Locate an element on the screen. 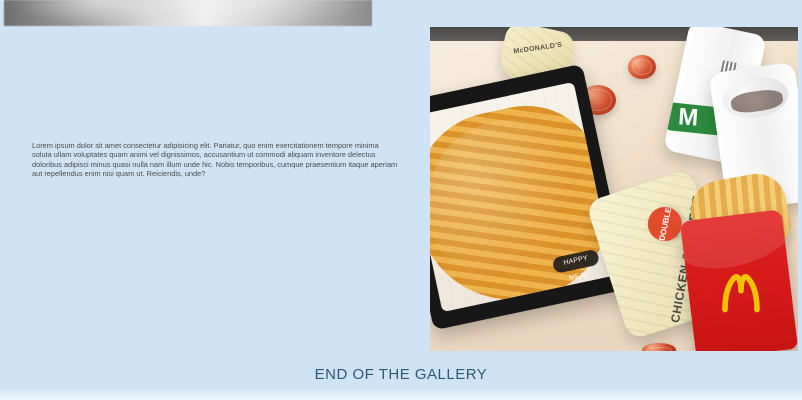 Image resolution: width=802 pixels, height=400 pixels. golden-arches-icon is located at coordinates (741, 293).